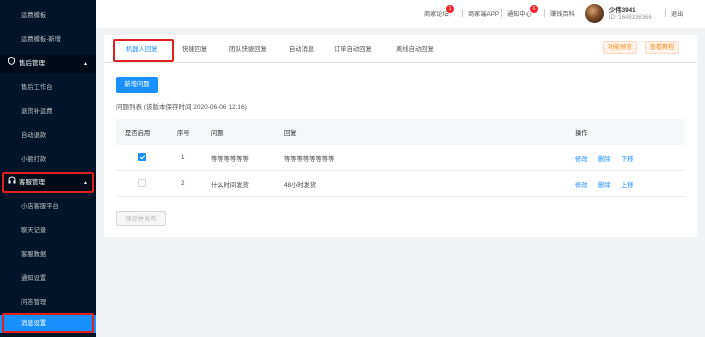  What do you see at coordinates (630, 18) in the screenshot?
I see `user-id: ID: 1648336366` at bounding box center [630, 18].